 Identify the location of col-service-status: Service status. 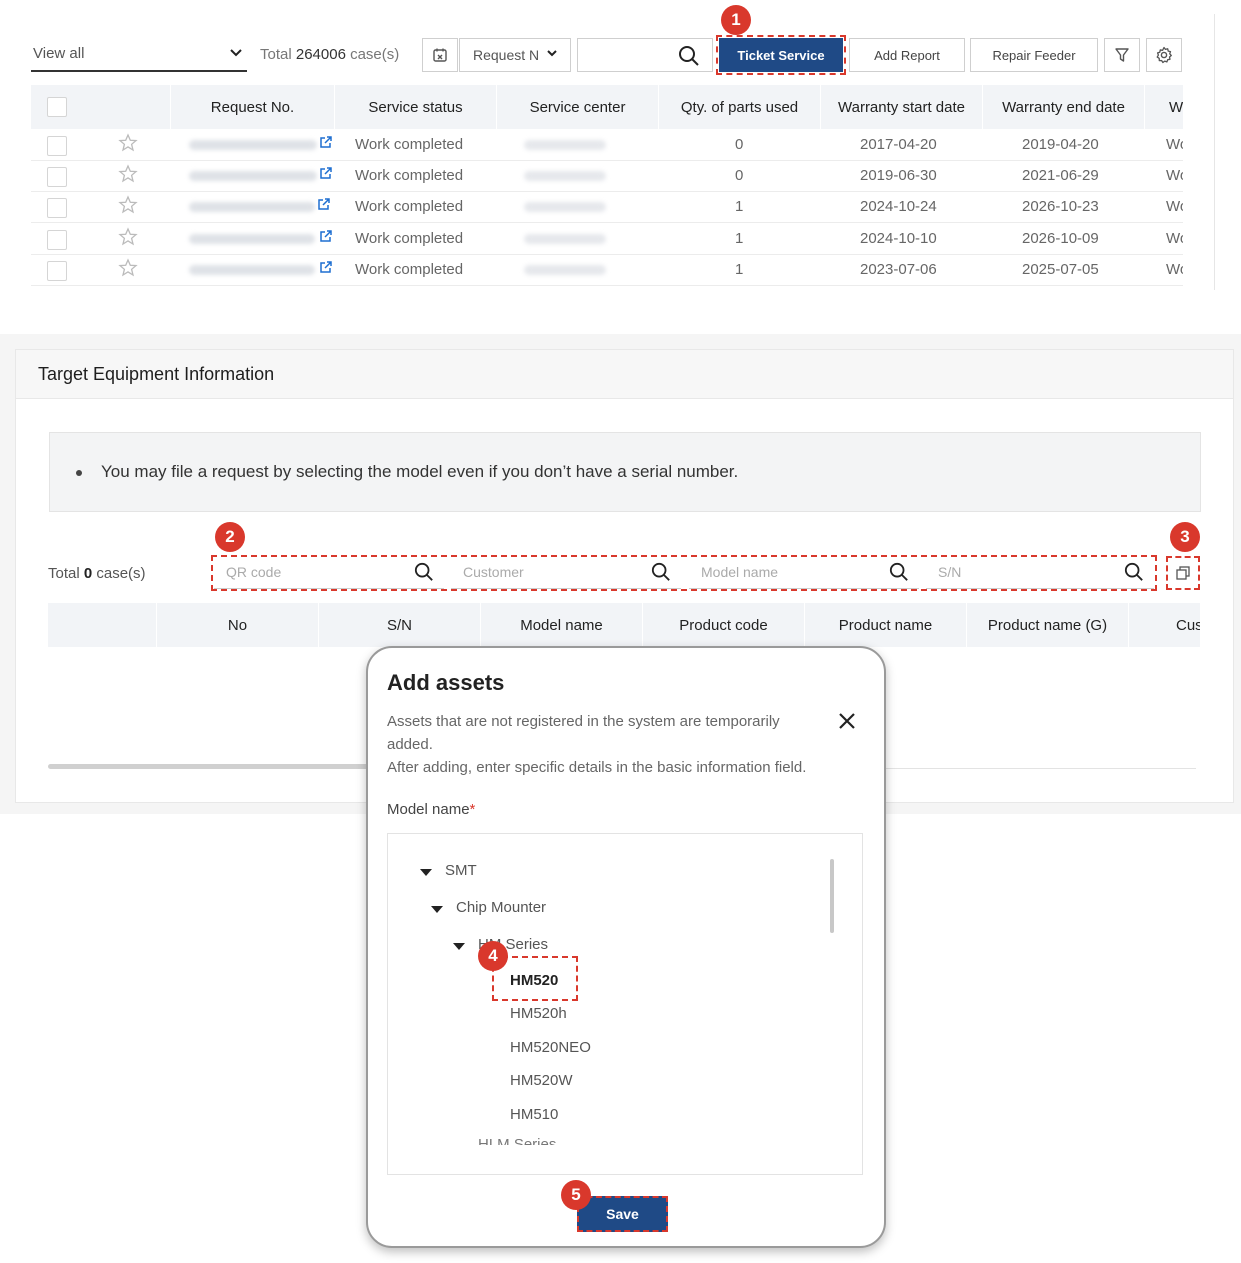
(415, 107).